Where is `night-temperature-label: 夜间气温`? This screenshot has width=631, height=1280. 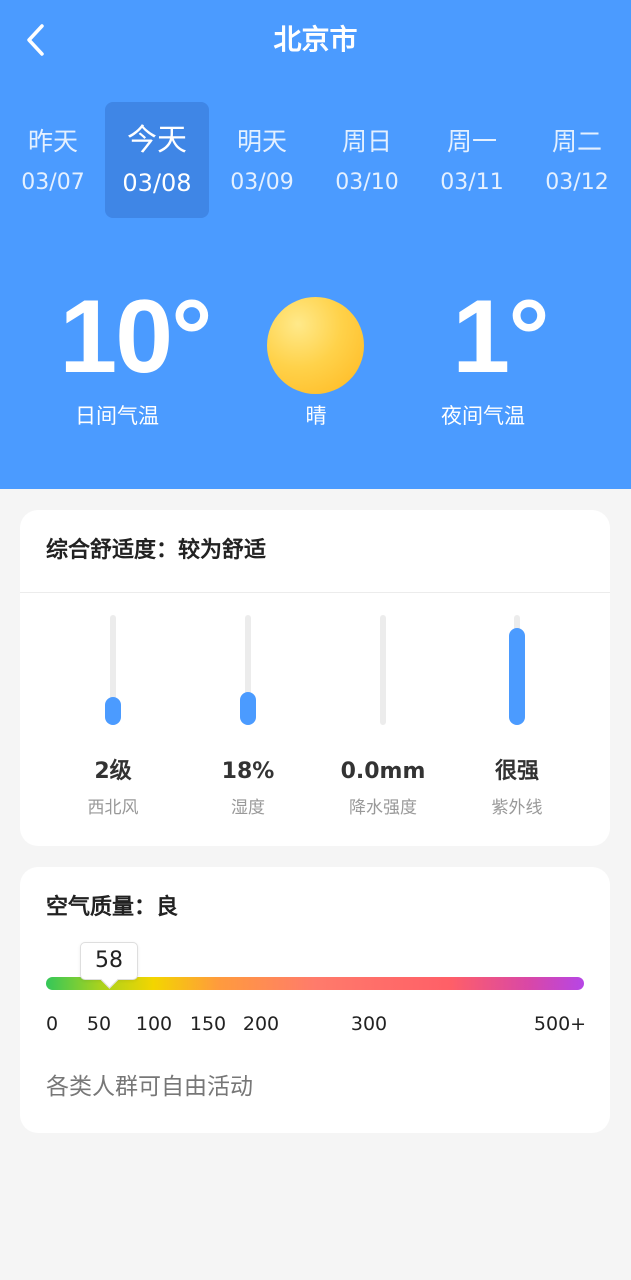 night-temperature-label: 夜间气温 is located at coordinates (483, 416).